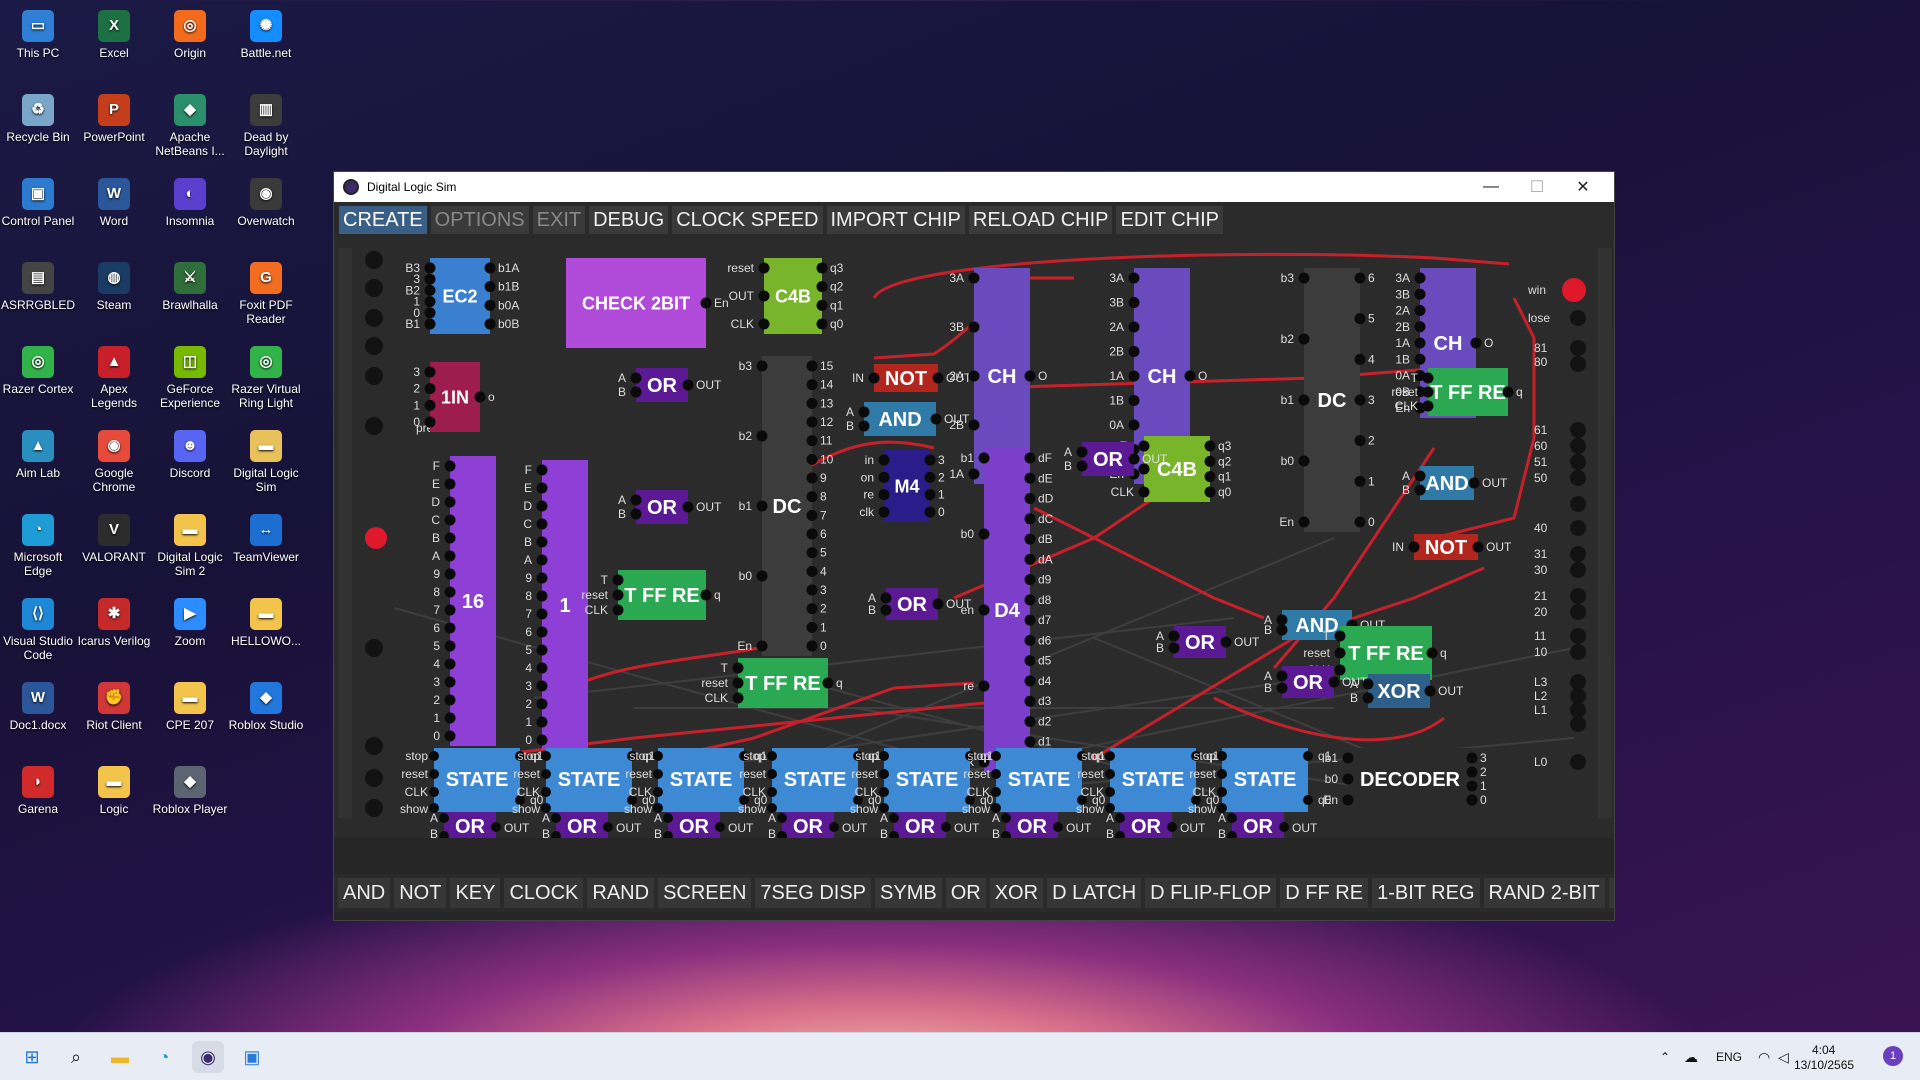 The height and width of the screenshot is (1080, 1920). I want to click on palette-symb: SYMB, so click(908, 893).